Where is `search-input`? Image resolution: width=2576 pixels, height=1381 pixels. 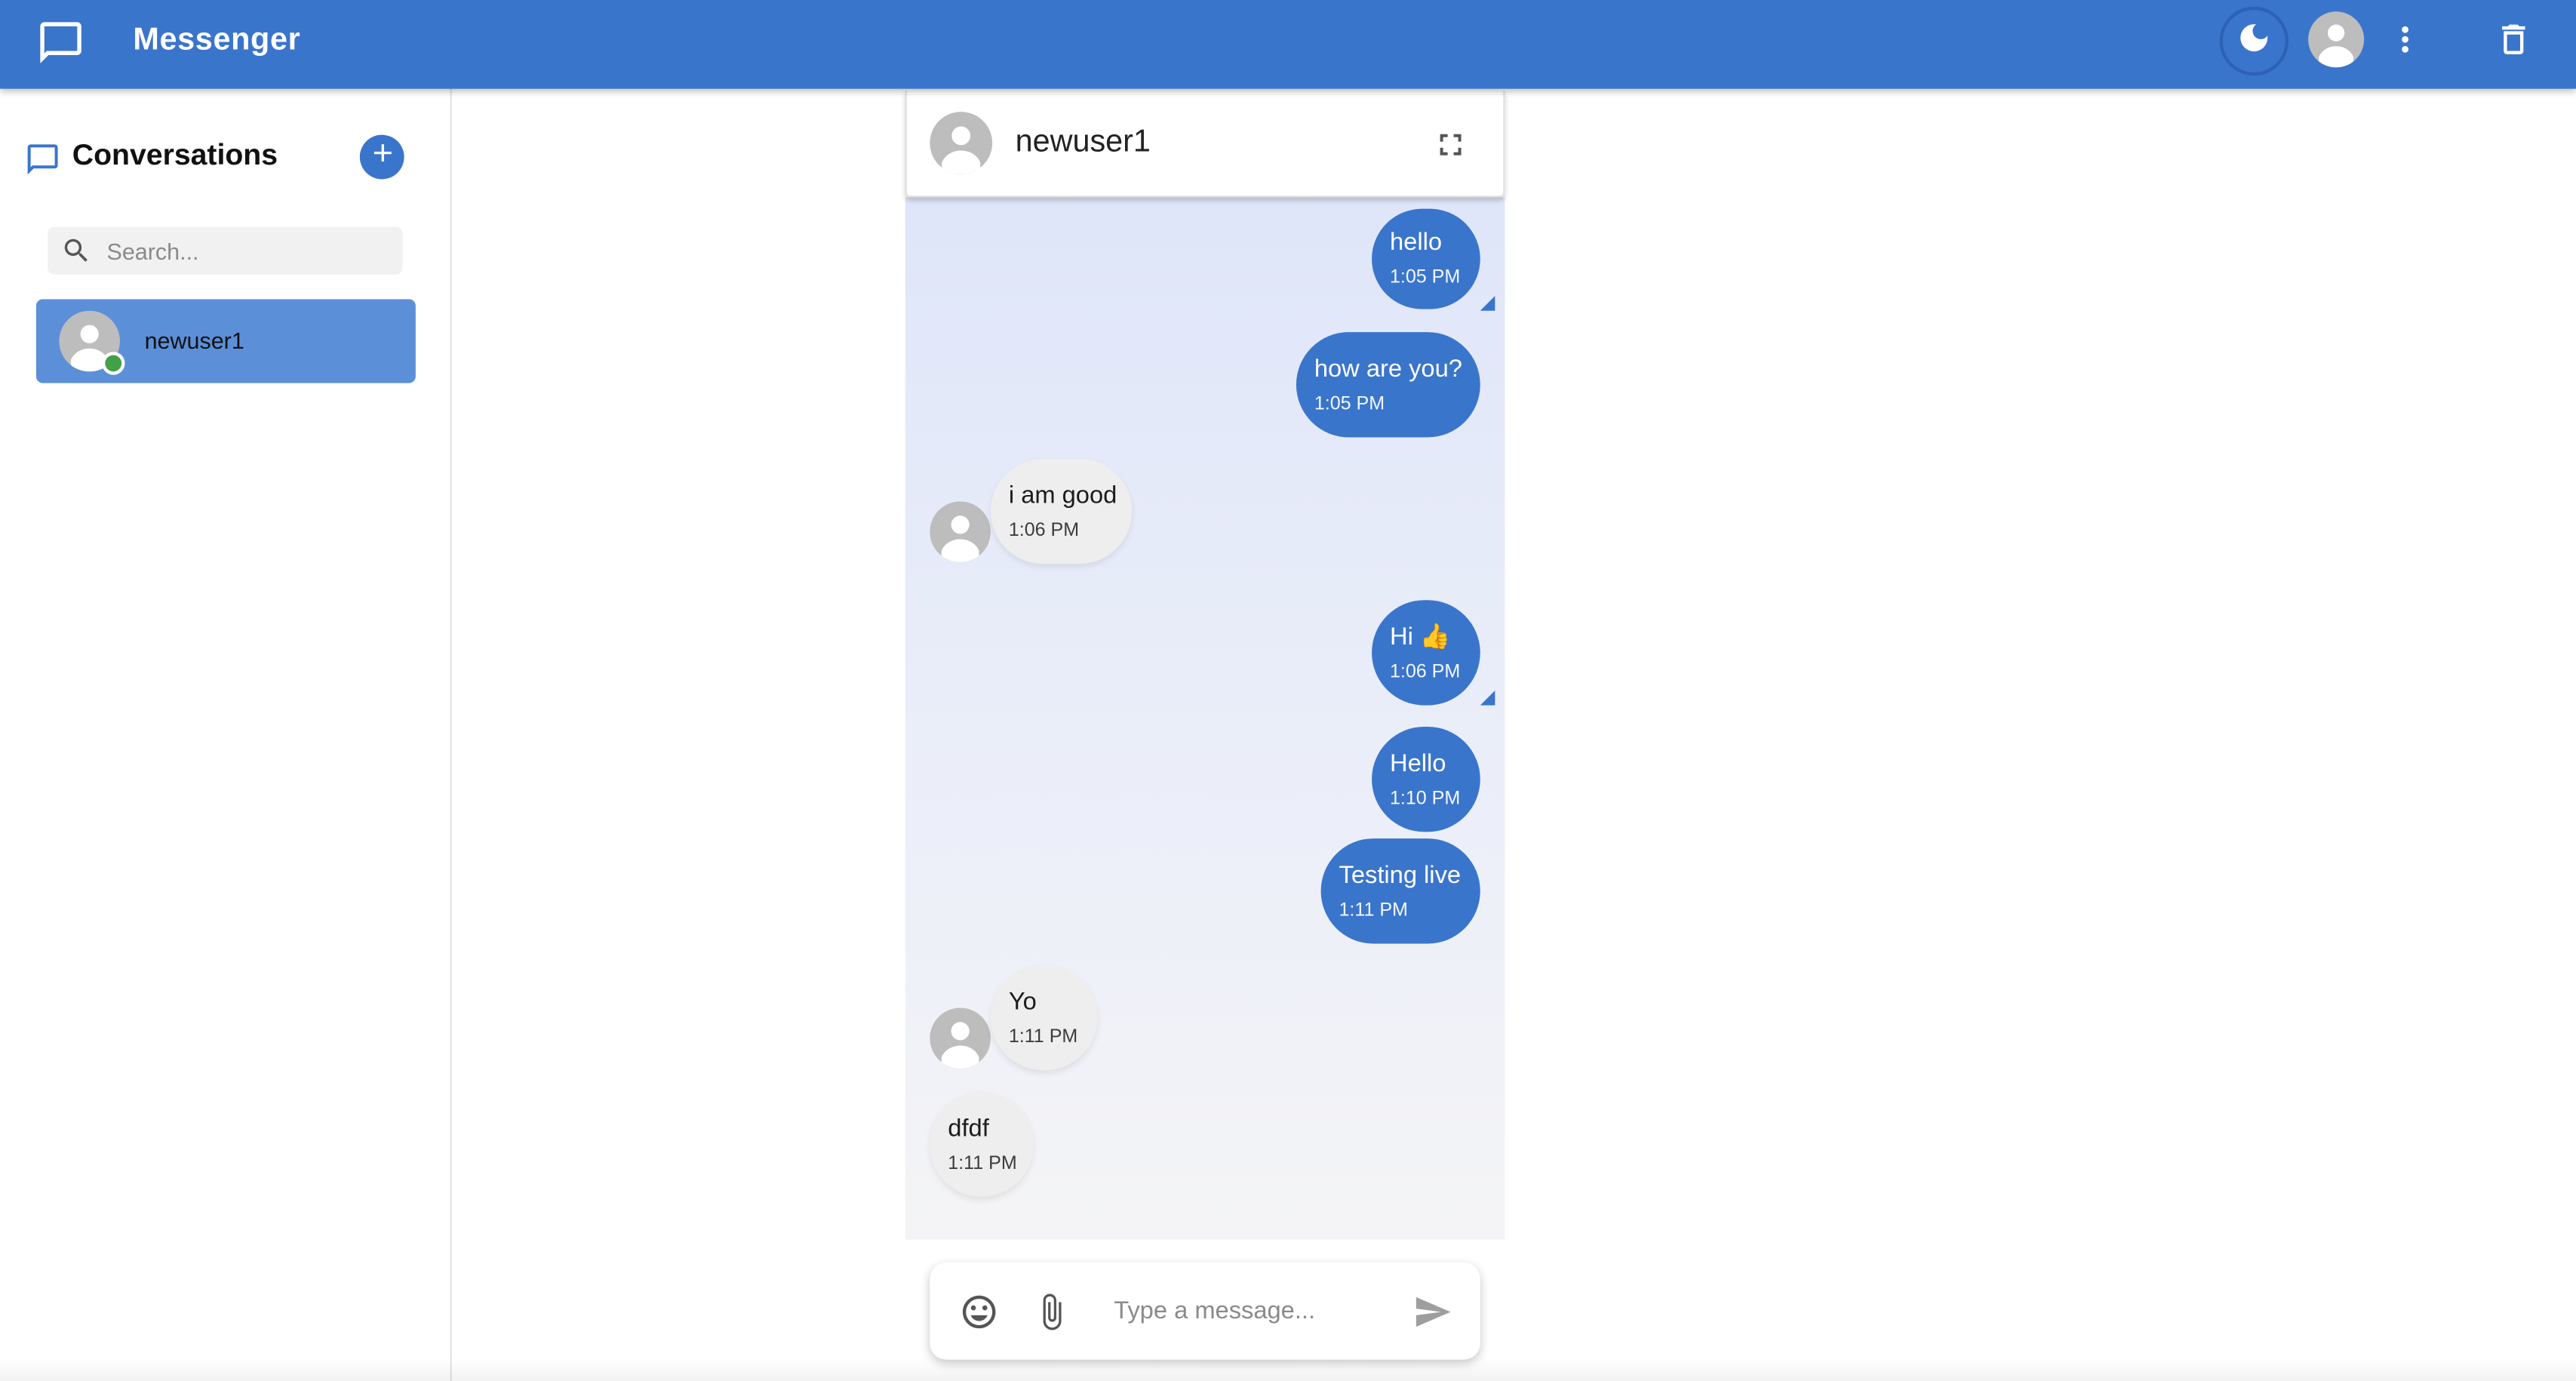 search-input is located at coordinates (250, 250).